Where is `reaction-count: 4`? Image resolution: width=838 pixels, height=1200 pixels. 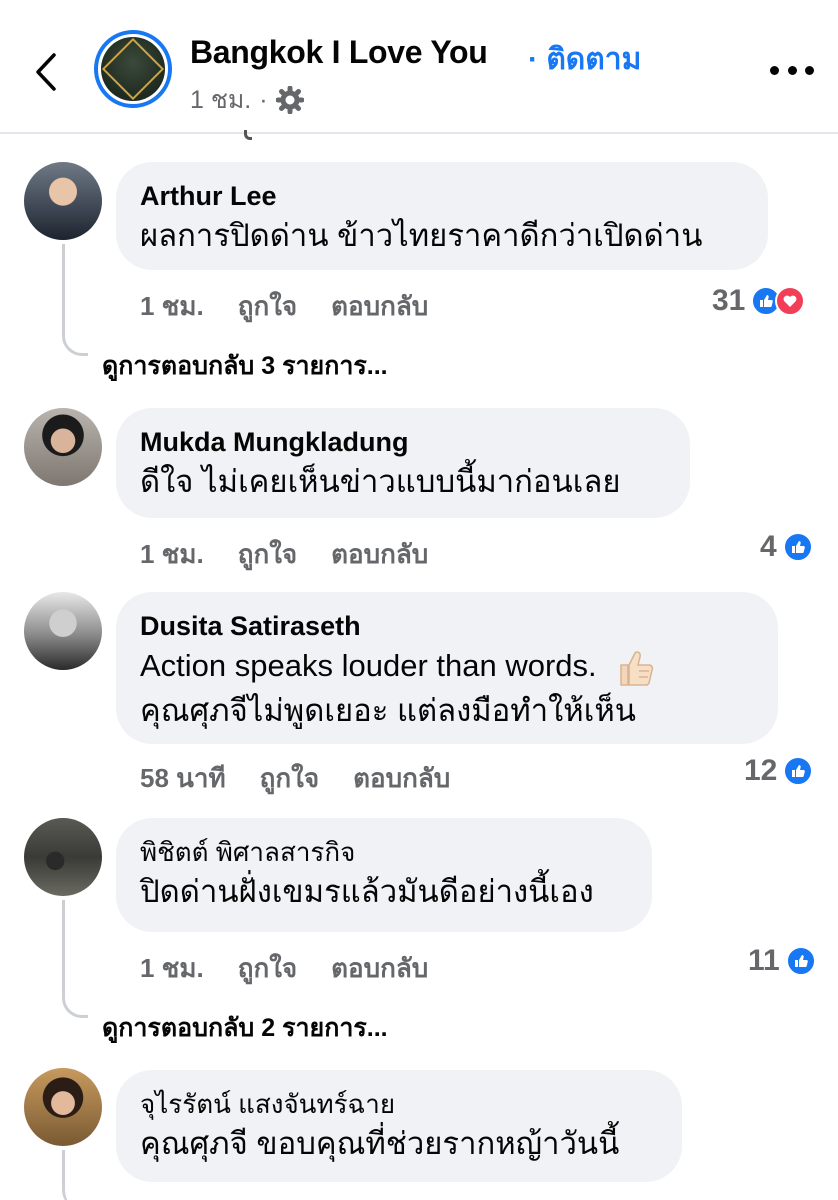 reaction-count: 4 is located at coordinates (768, 546).